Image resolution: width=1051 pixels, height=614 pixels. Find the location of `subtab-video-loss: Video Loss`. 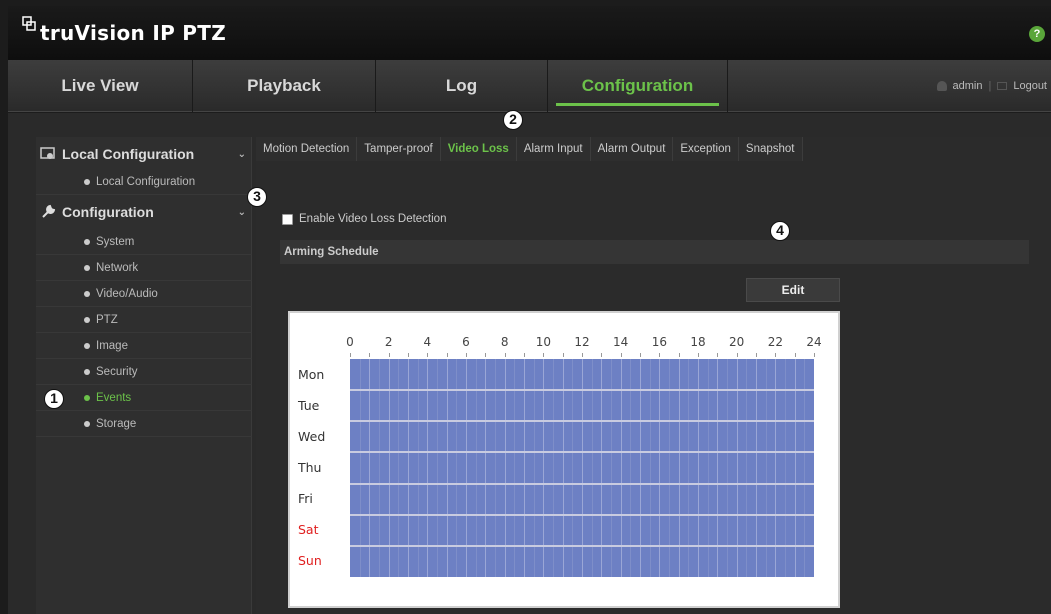

subtab-video-loss: Video Loss is located at coordinates (478, 149).